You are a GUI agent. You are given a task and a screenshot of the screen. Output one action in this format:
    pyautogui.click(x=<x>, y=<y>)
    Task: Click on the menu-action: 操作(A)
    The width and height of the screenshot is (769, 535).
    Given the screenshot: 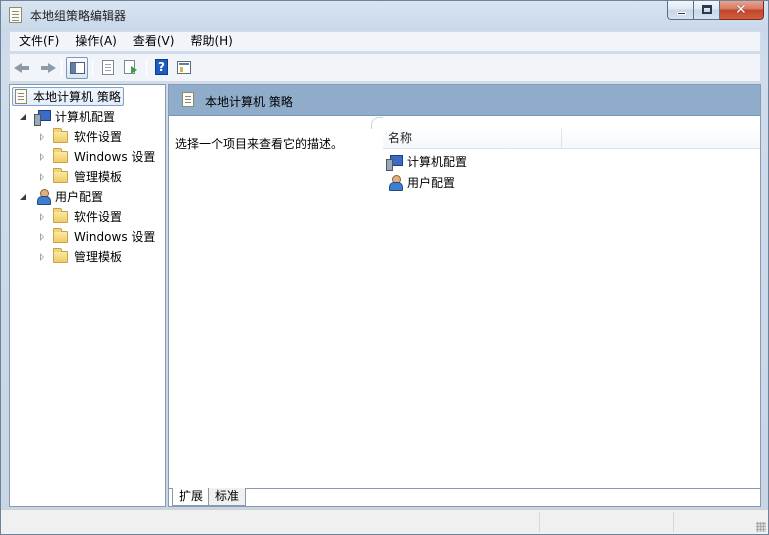 What is the action you would take?
    pyautogui.click(x=96, y=41)
    